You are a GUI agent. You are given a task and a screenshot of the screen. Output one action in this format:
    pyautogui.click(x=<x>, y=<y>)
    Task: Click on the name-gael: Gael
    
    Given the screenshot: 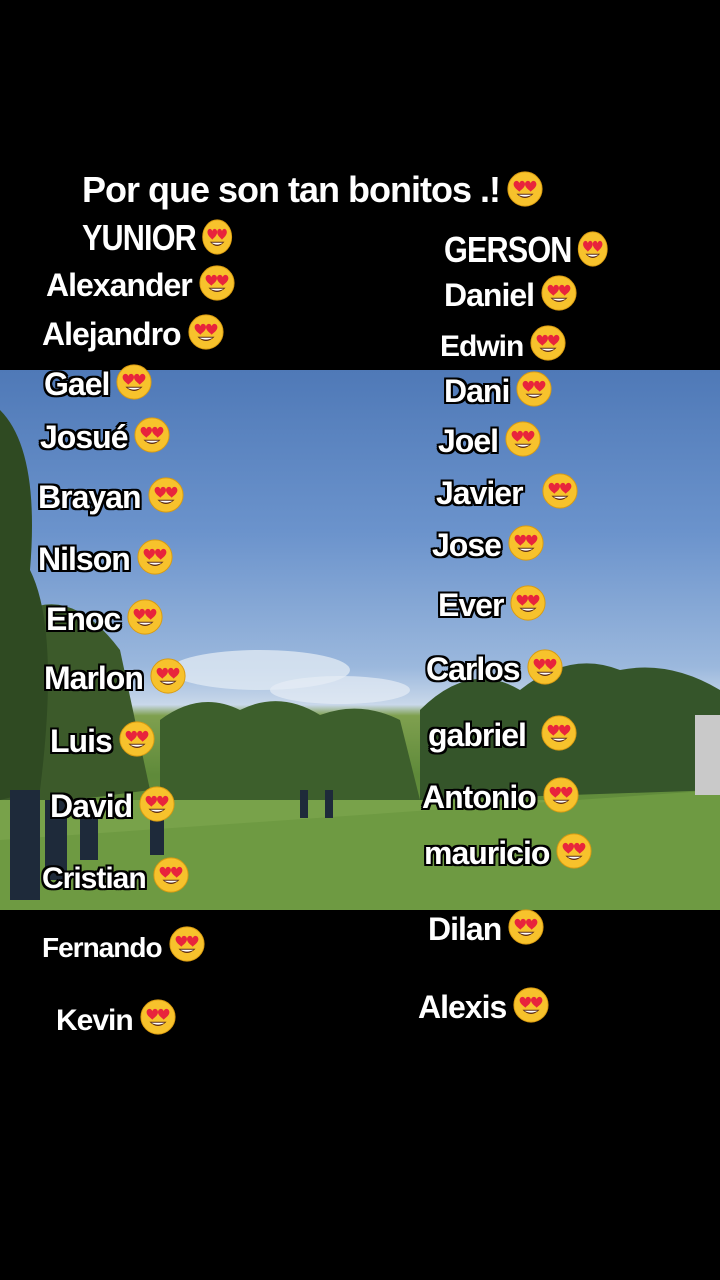 What is the action you would take?
    pyautogui.click(x=98, y=382)
    